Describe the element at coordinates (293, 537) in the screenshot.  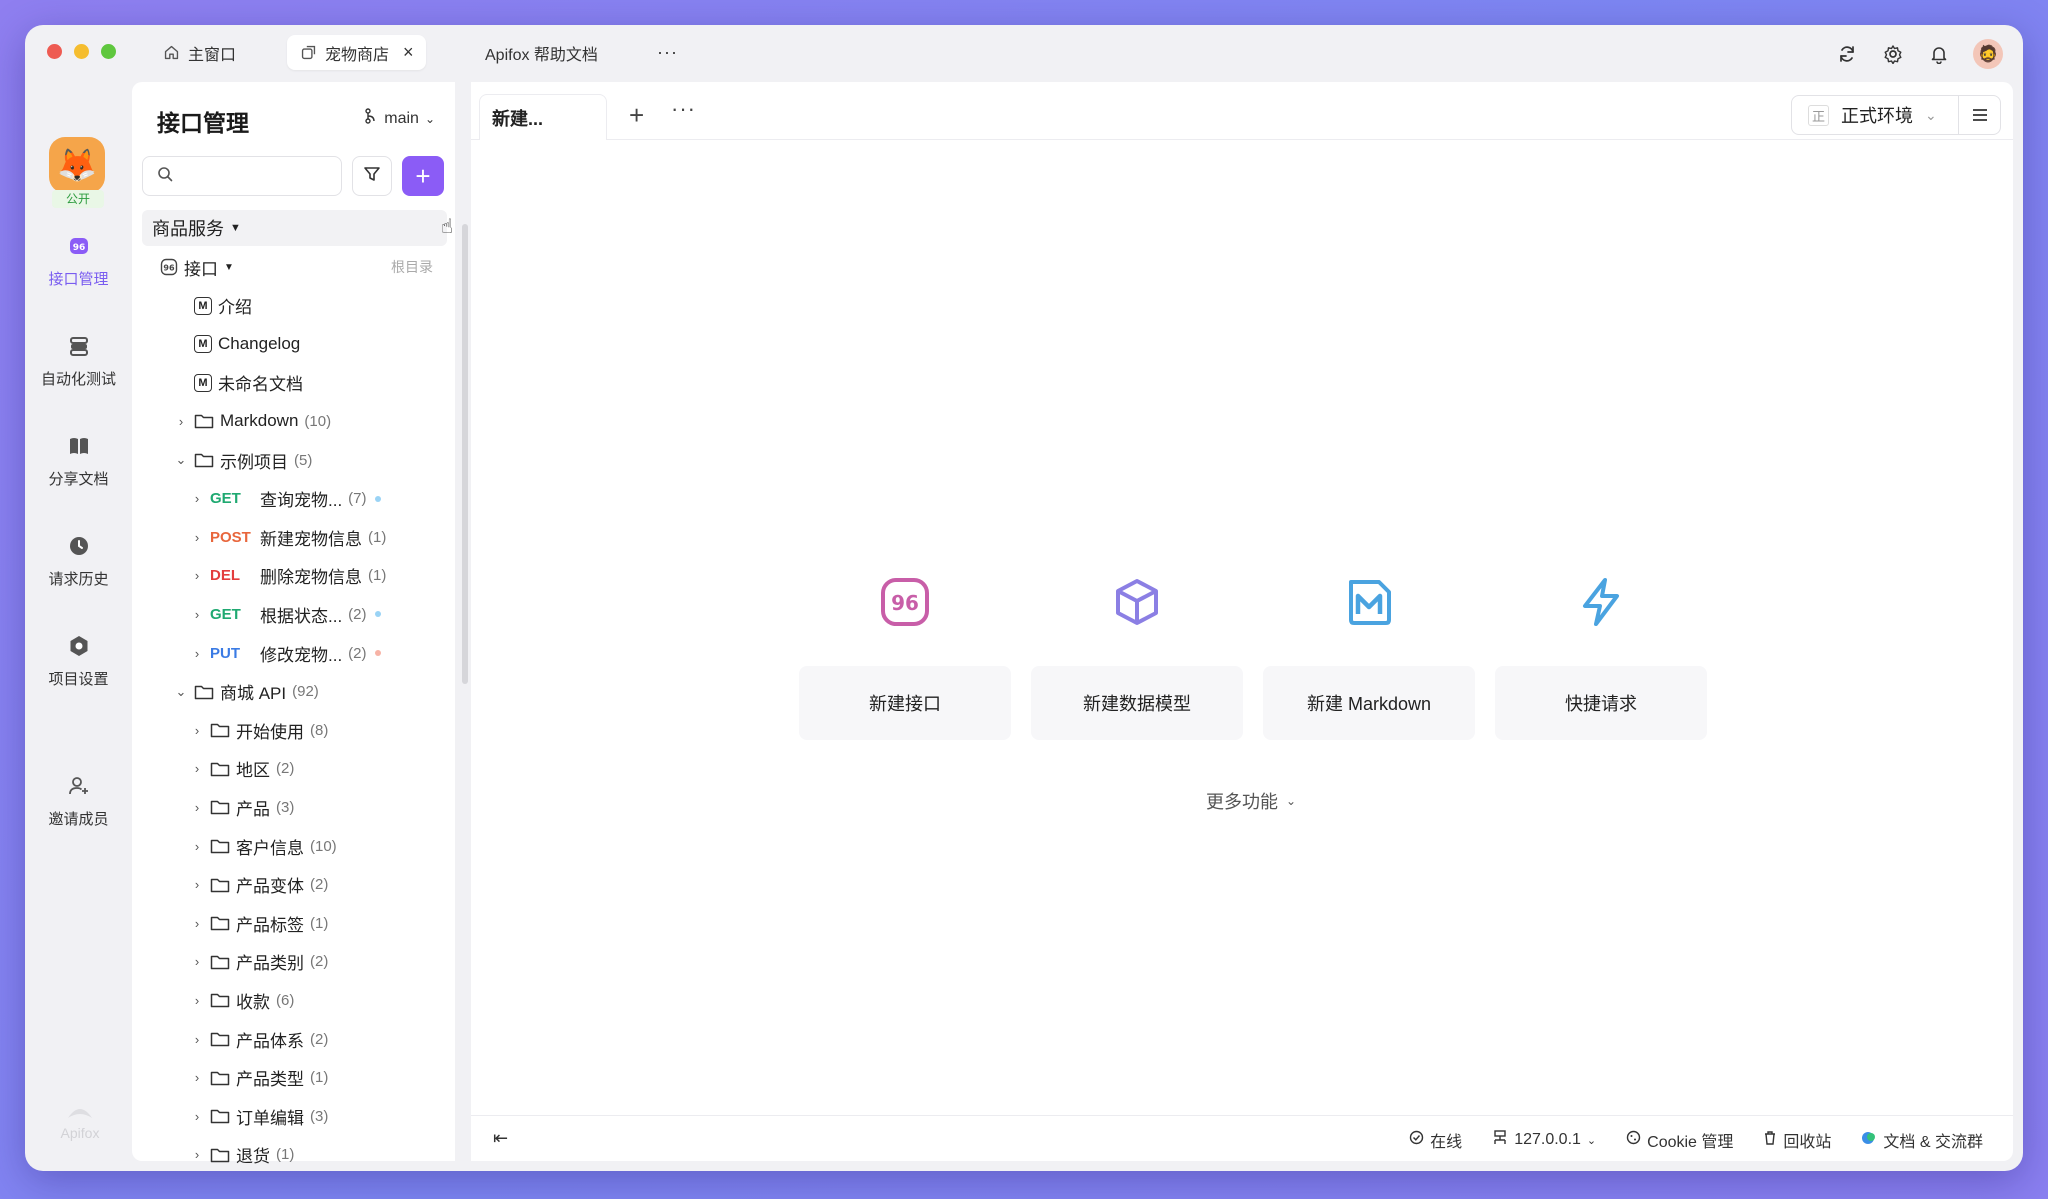
I see `tree-api-endpoint: › POST 新建宠物信息 (1)` at that location.